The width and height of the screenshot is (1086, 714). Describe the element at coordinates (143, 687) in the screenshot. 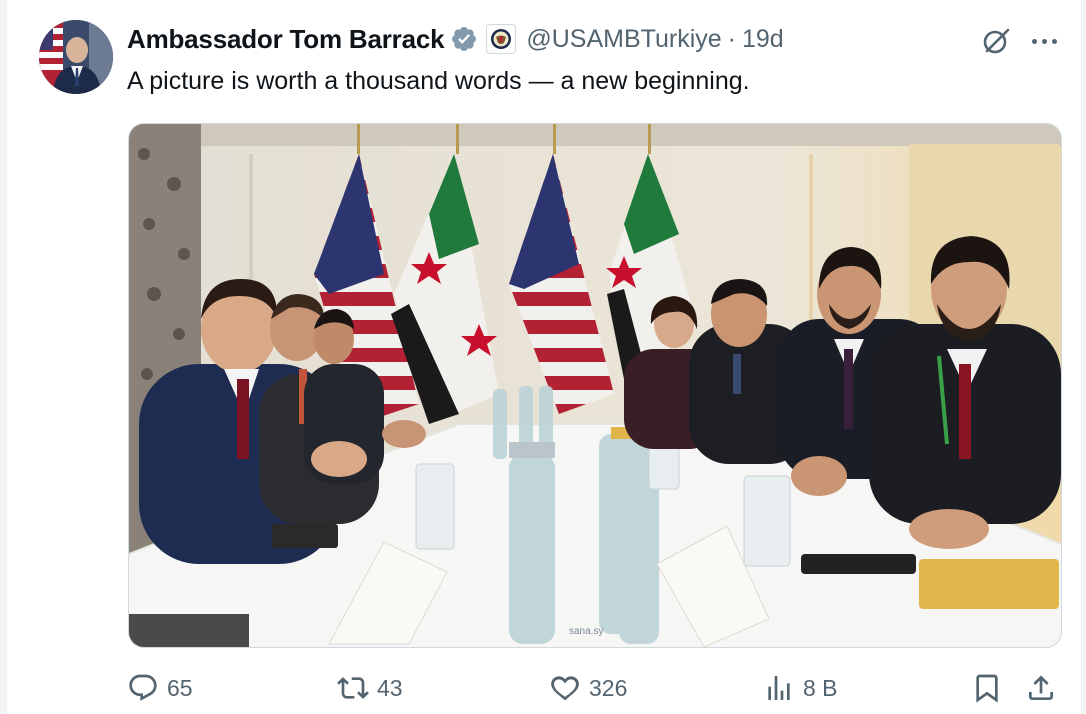

I see `reply-icon` at that location.